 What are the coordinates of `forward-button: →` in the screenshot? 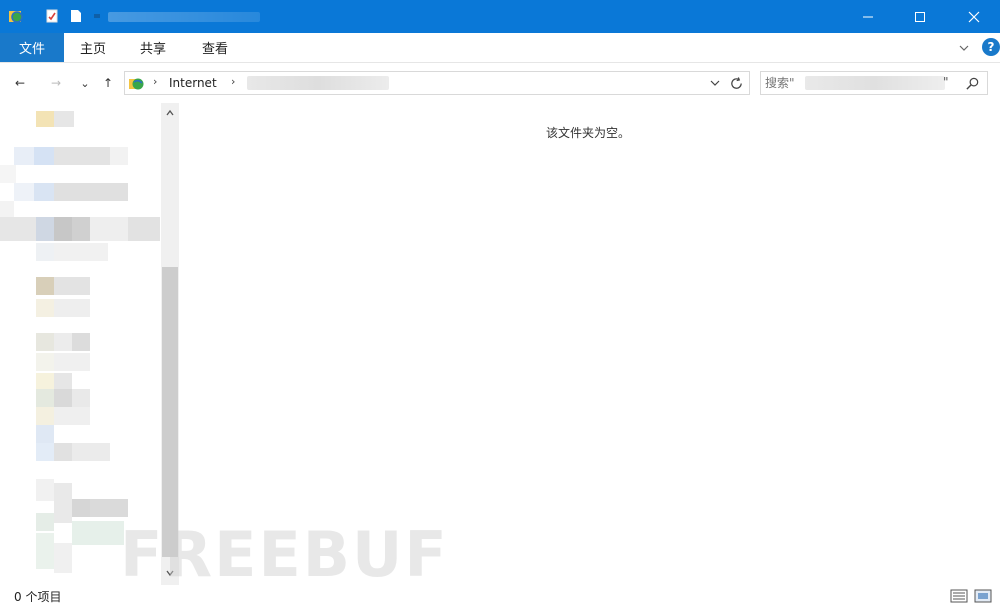 It's located at (56, 83).